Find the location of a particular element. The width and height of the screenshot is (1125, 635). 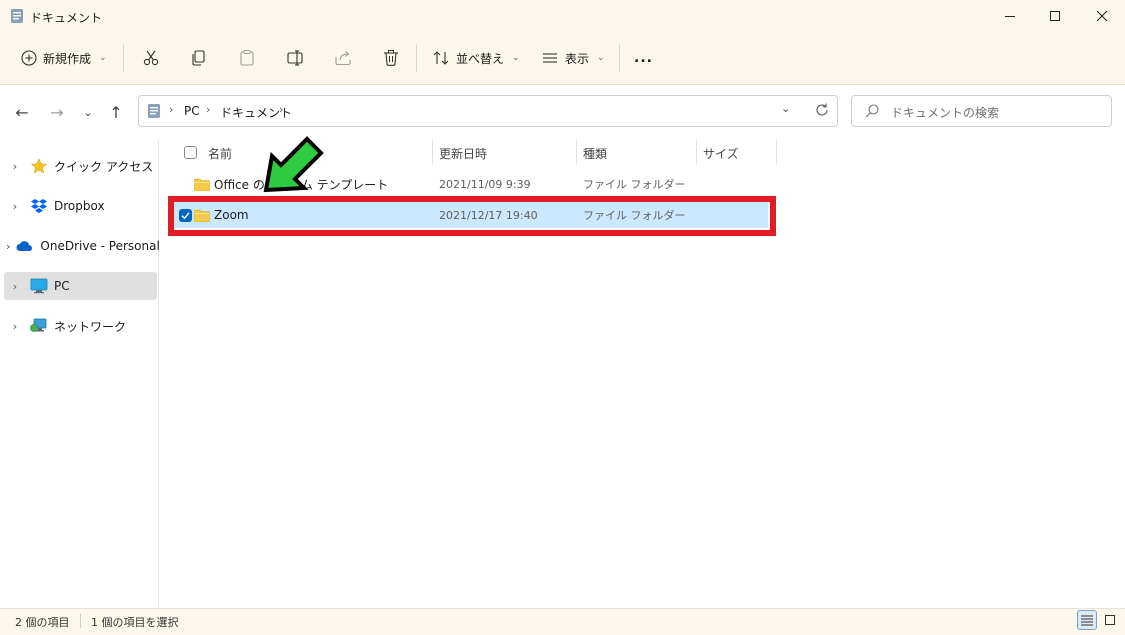

tiles-view-icon is located at coordinates (1110, 620).